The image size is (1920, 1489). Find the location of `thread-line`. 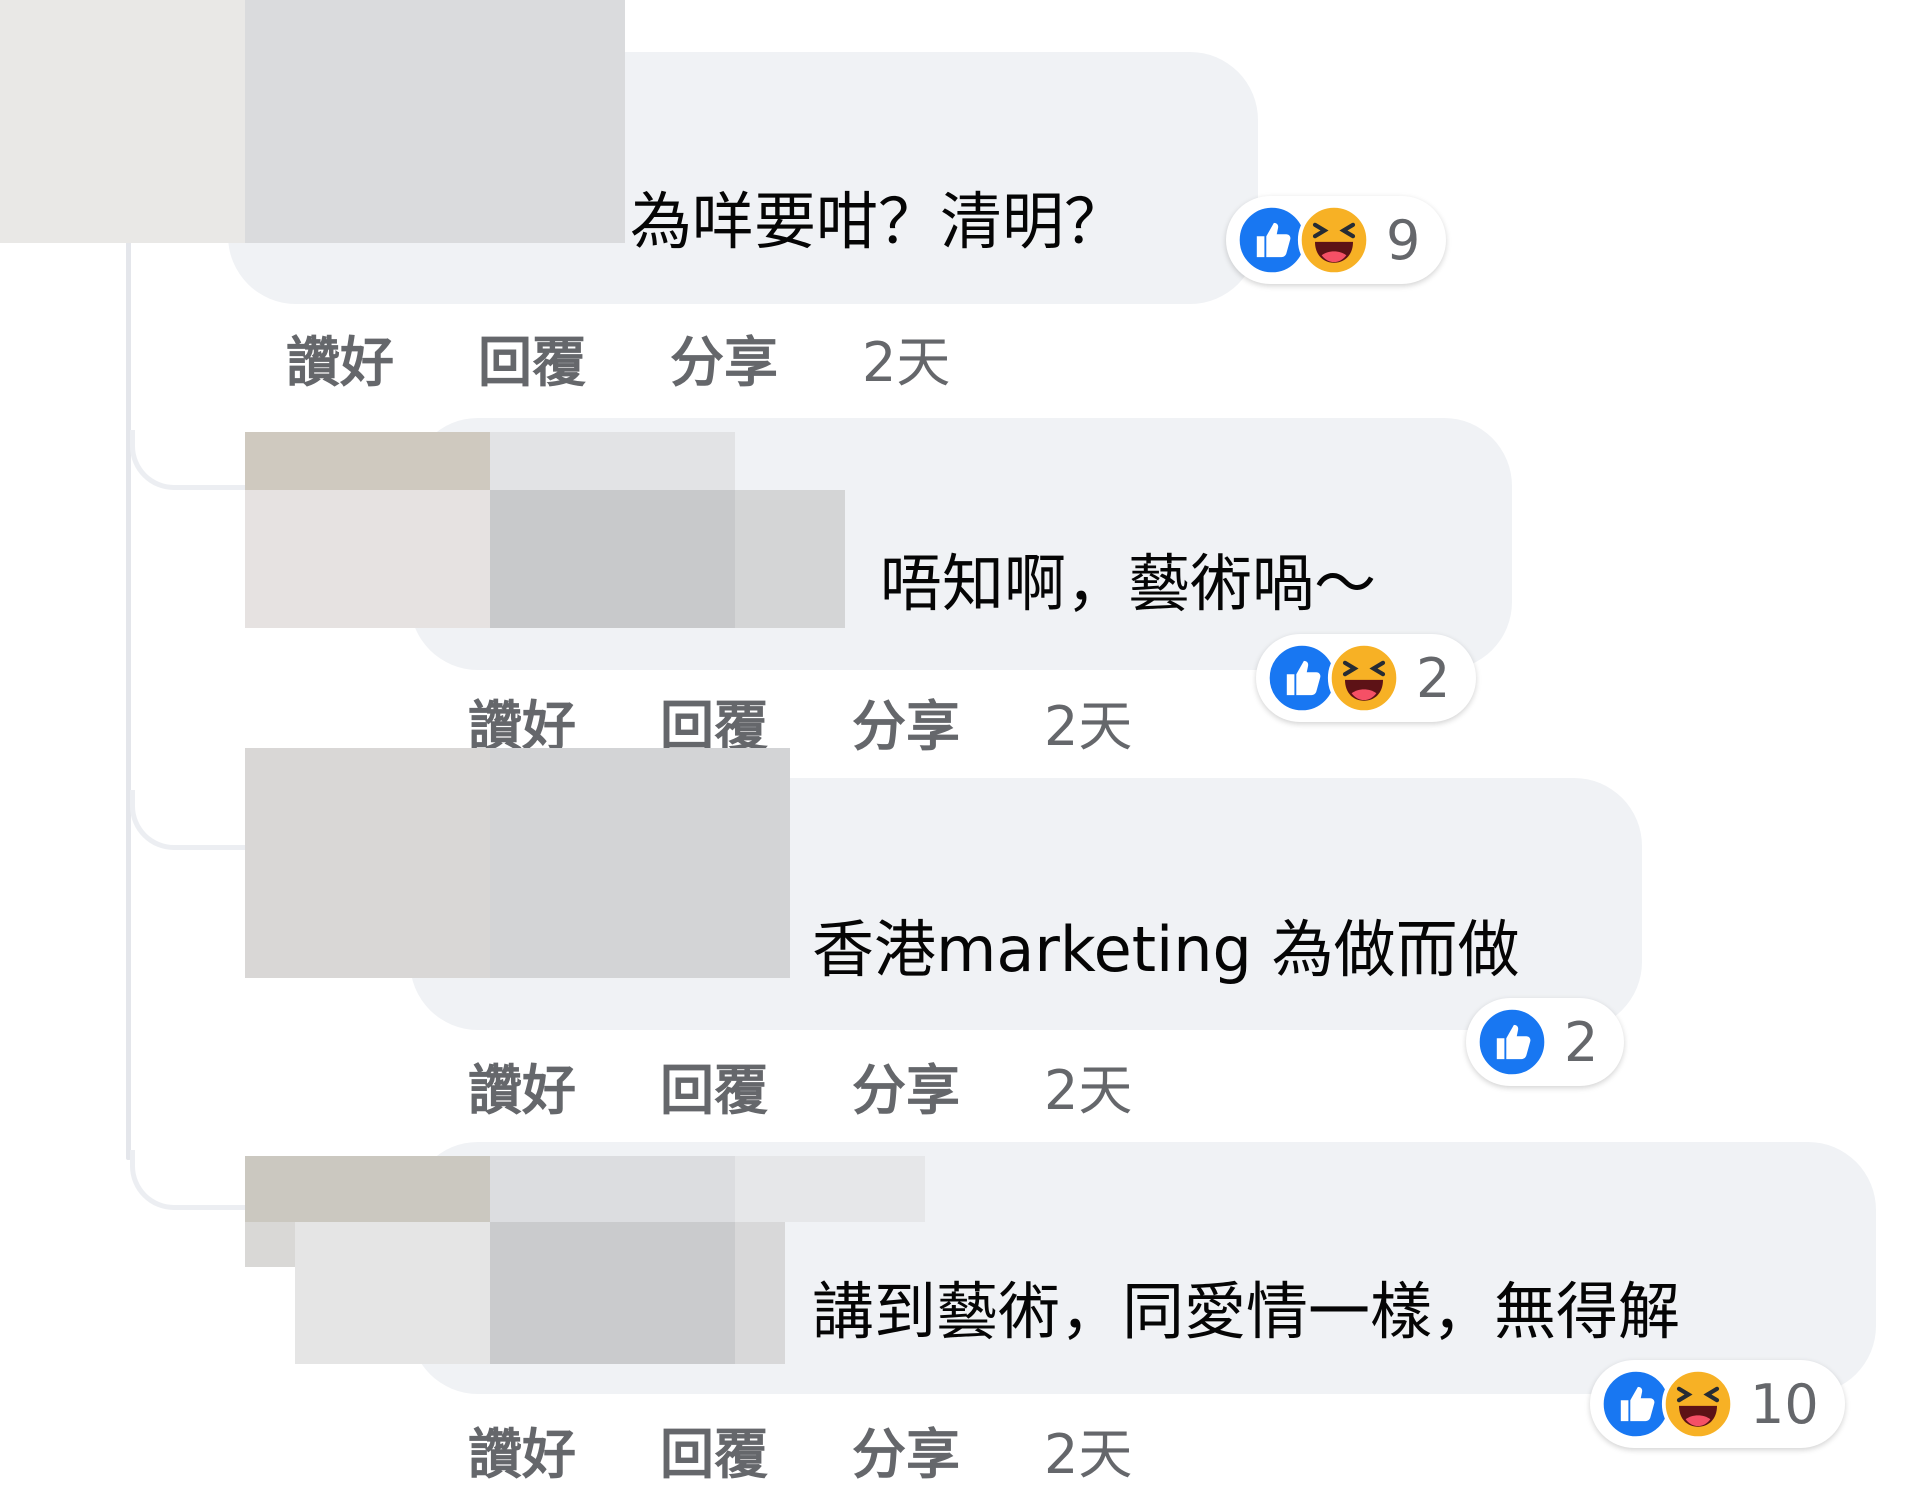

thread-line is located at coordinates (128, 700).